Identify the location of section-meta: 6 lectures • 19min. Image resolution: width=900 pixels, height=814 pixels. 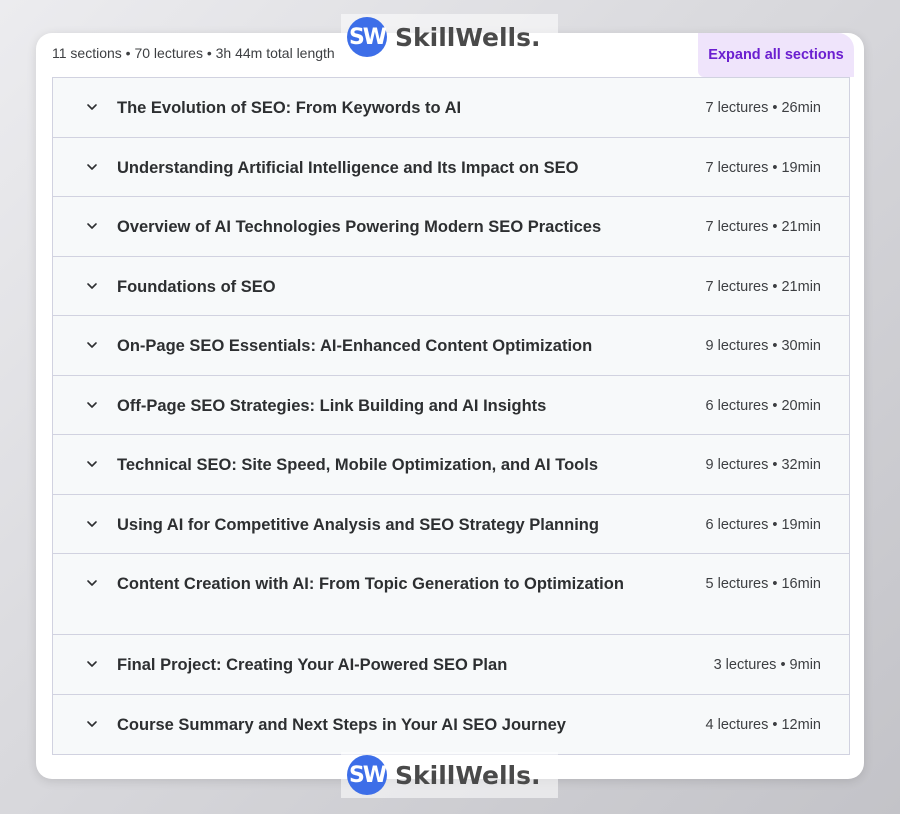
(763, 524).